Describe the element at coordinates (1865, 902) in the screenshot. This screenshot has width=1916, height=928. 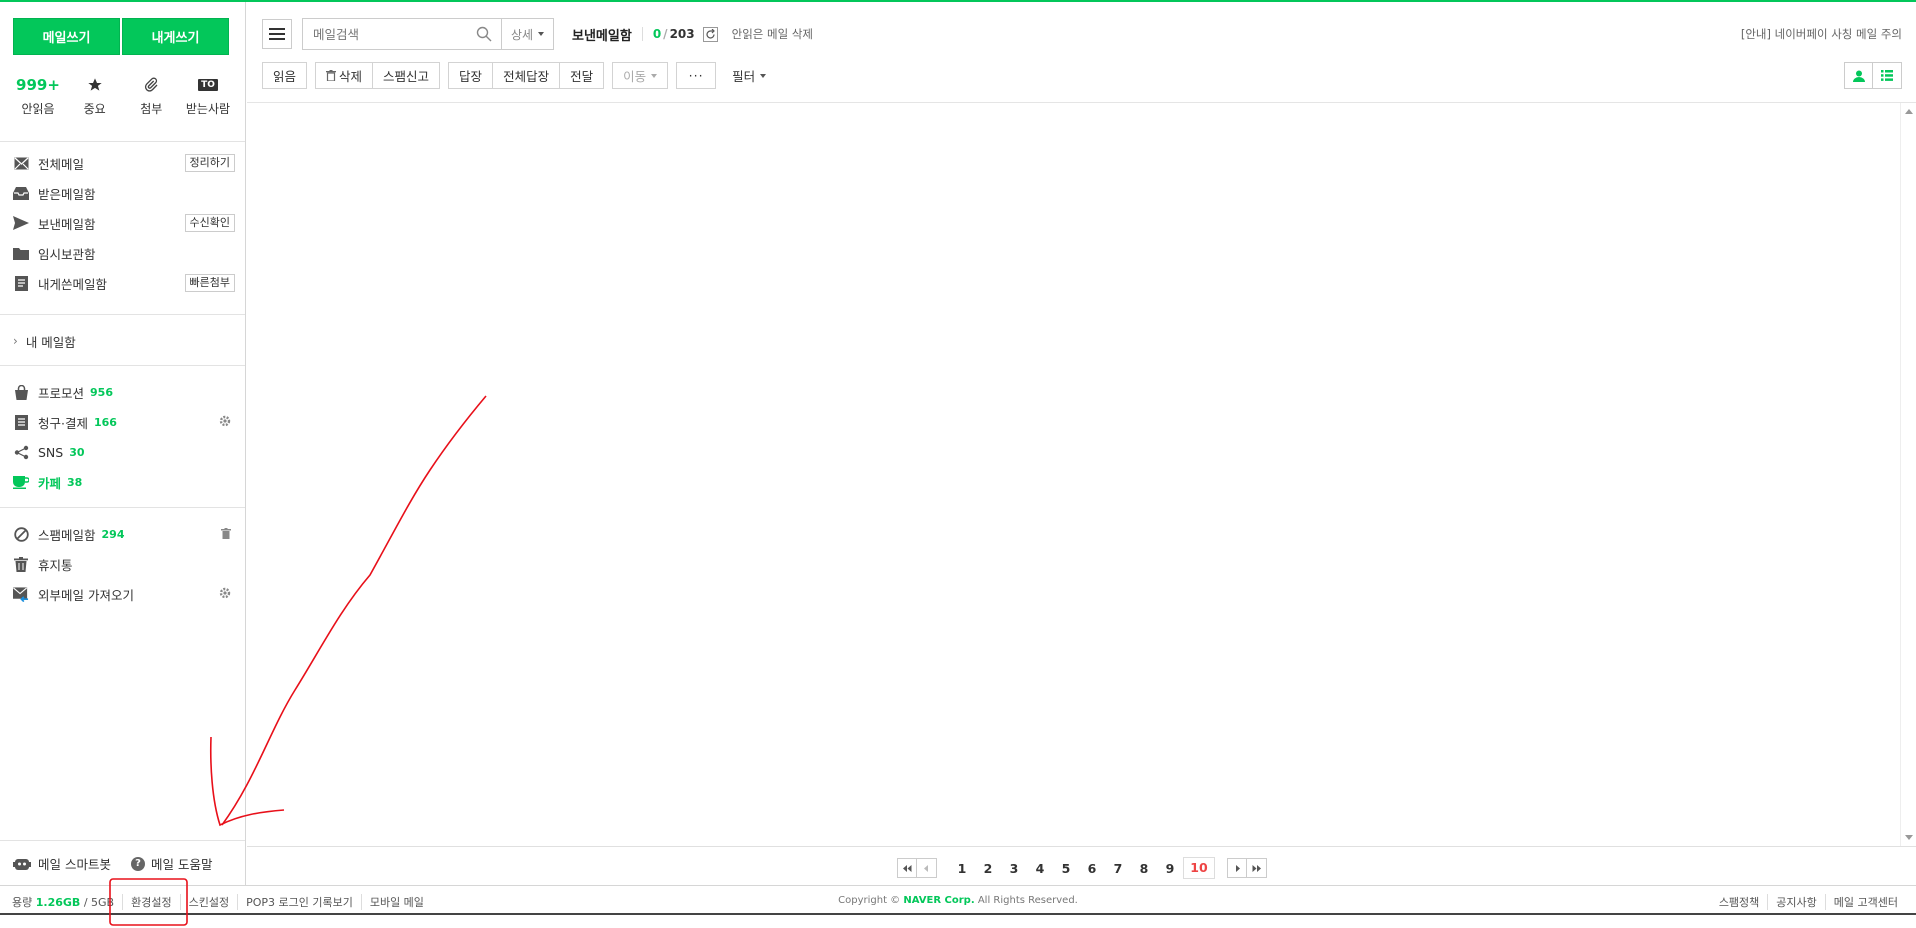
I see `support-link: 메일 고객센터` at that location.